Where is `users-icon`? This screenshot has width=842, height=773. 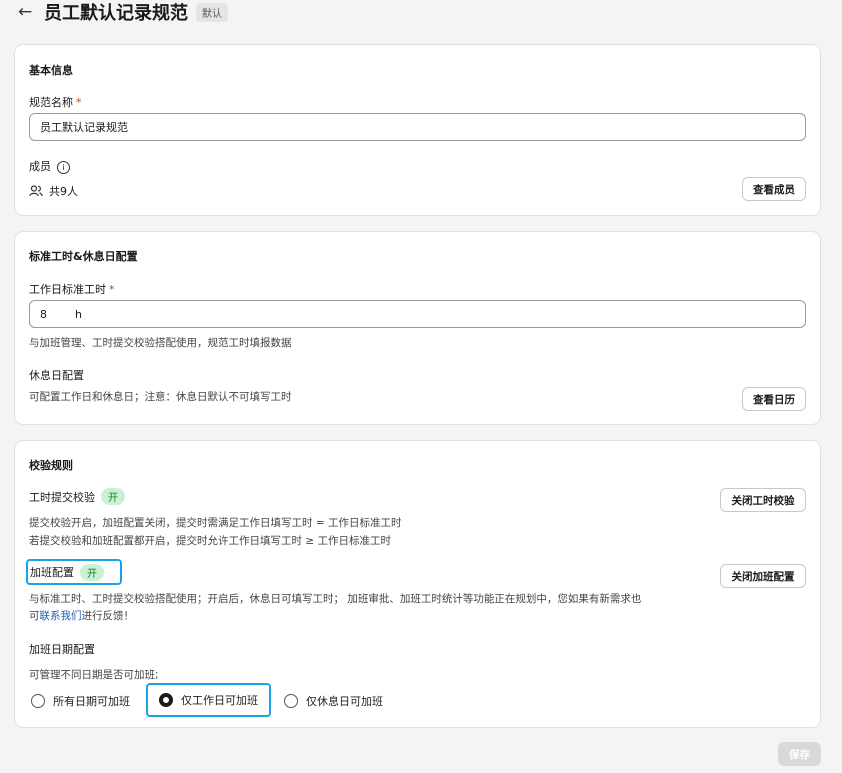
users-icon is located at coordinates (36, 191).